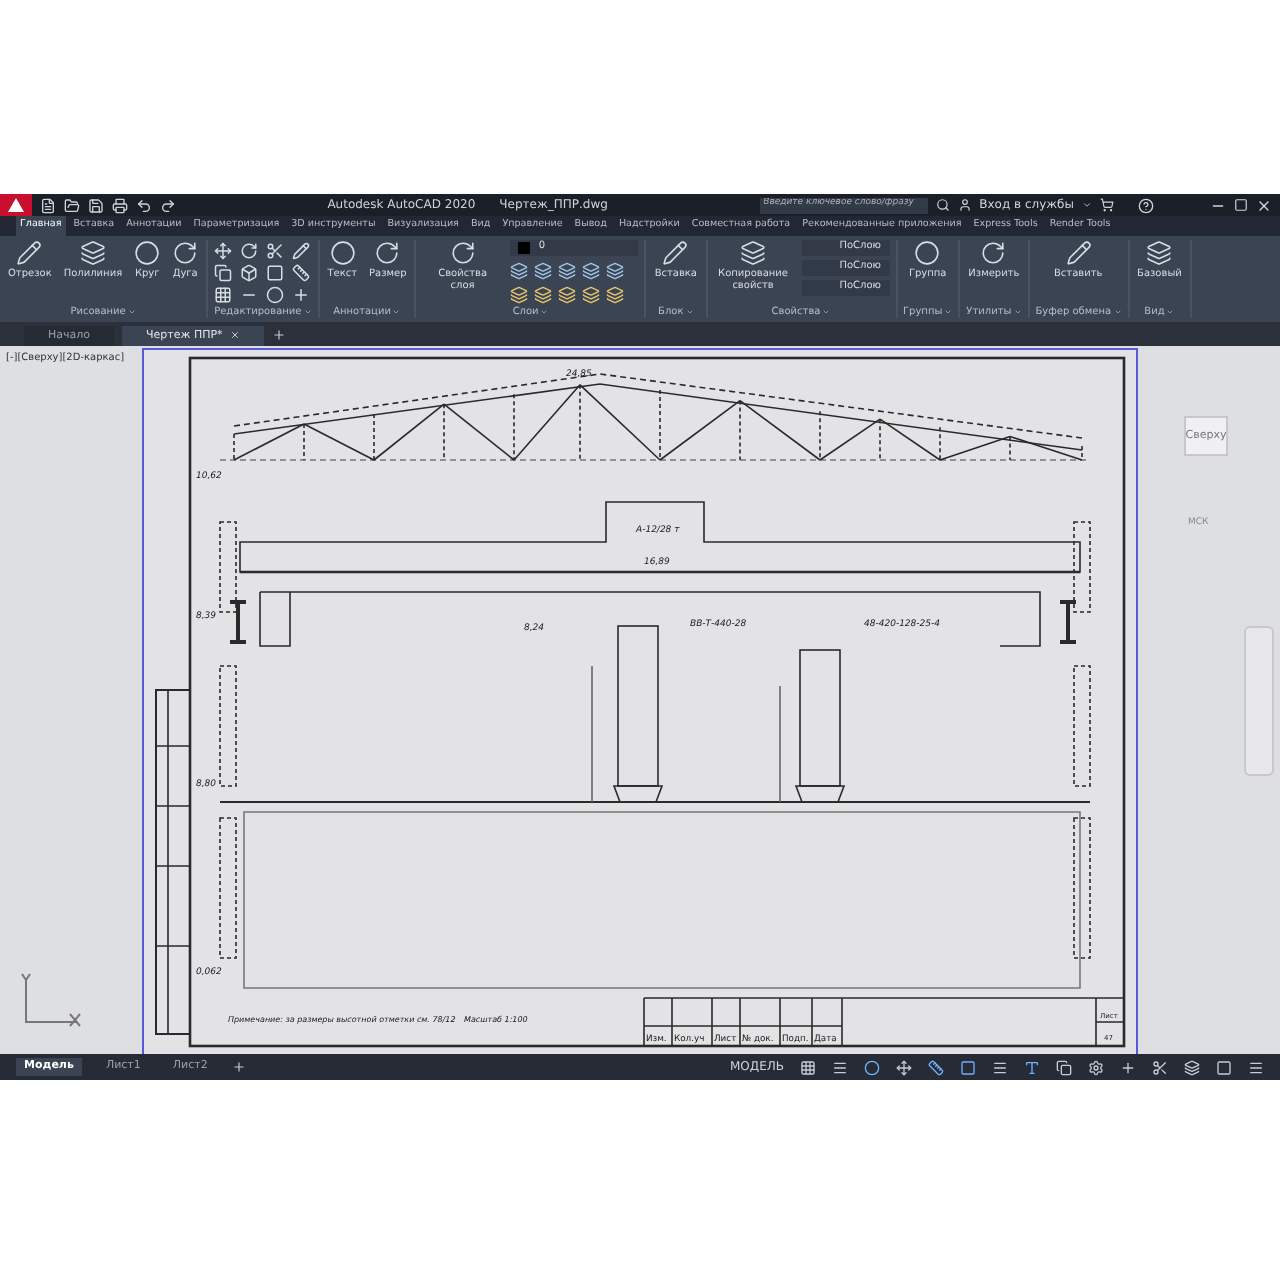 The height and width of the screenshot is (1280, 1280). I want to click on cart-icon, so click(1107, 205).